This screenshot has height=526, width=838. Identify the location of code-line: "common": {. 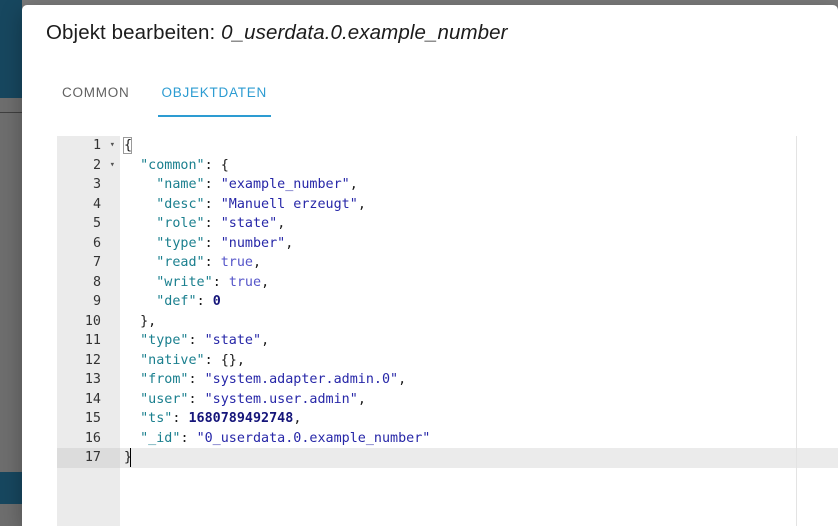
(479, 166).